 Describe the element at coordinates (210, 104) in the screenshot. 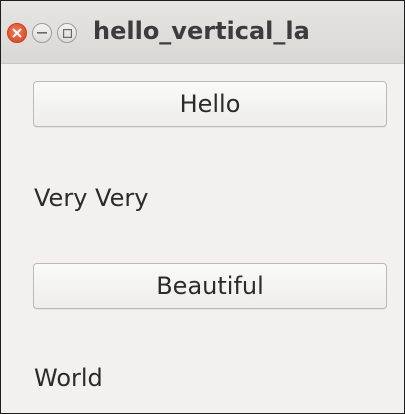

I see `hello-button: Hello` at that location.